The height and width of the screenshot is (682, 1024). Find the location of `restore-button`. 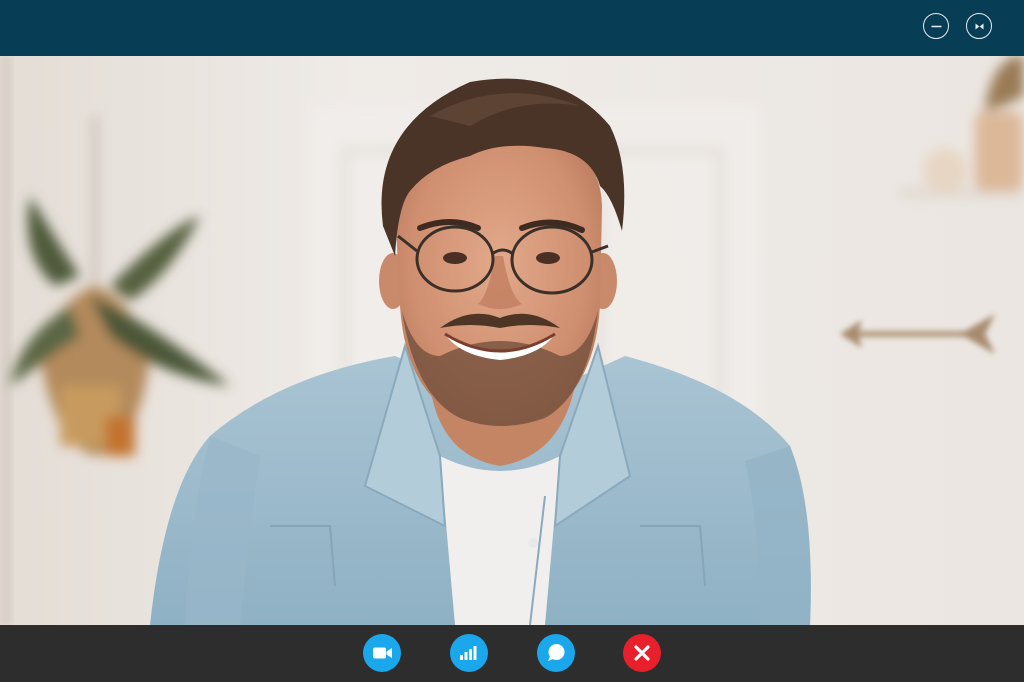

restore-button is located at coordinates (979, 26).